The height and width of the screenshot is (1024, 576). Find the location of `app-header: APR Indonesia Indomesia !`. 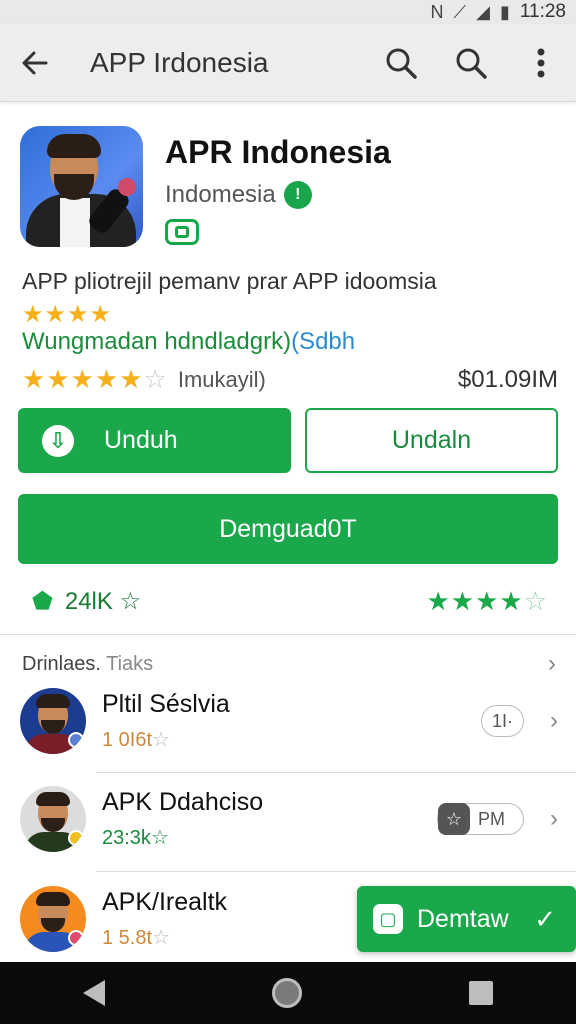

app-header: APR Indonesia Indomesia ! is located at coordinates (288, 188).